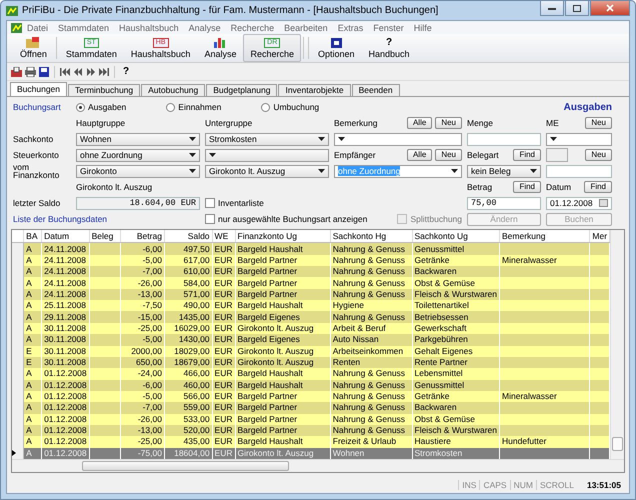 The height and width of the screenshot is (500, 636). Describe the element at coordinates (456, 236) in the screenshot. I see `column-header: Sachkonto Ug` at that location.